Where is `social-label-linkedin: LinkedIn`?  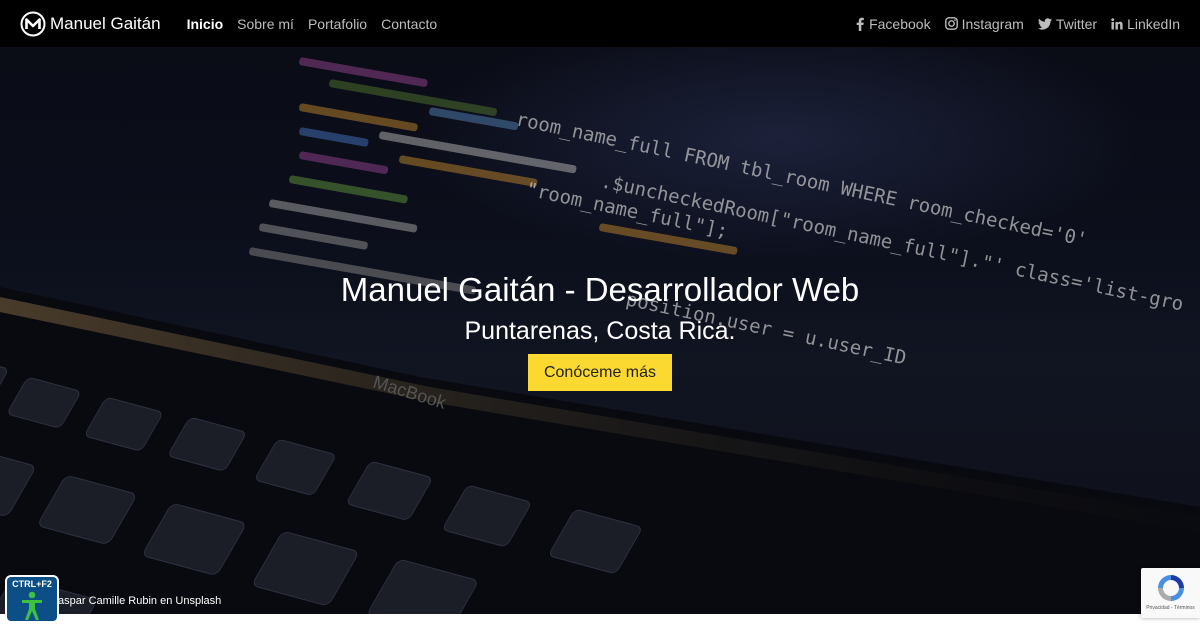
social-label-linkedin: LinkedIn is located at coordinates (1153, 23).